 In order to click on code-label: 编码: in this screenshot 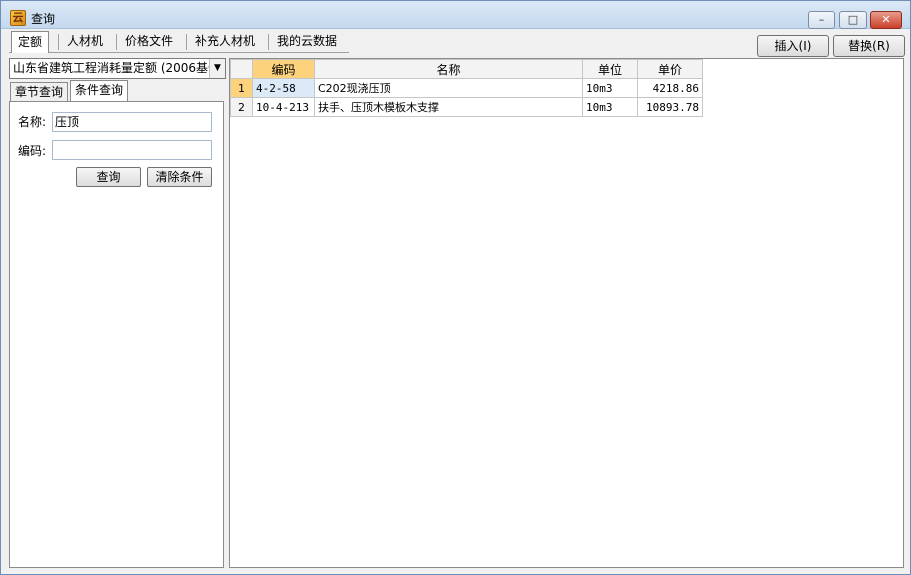, I will do `click(32, 151)`.